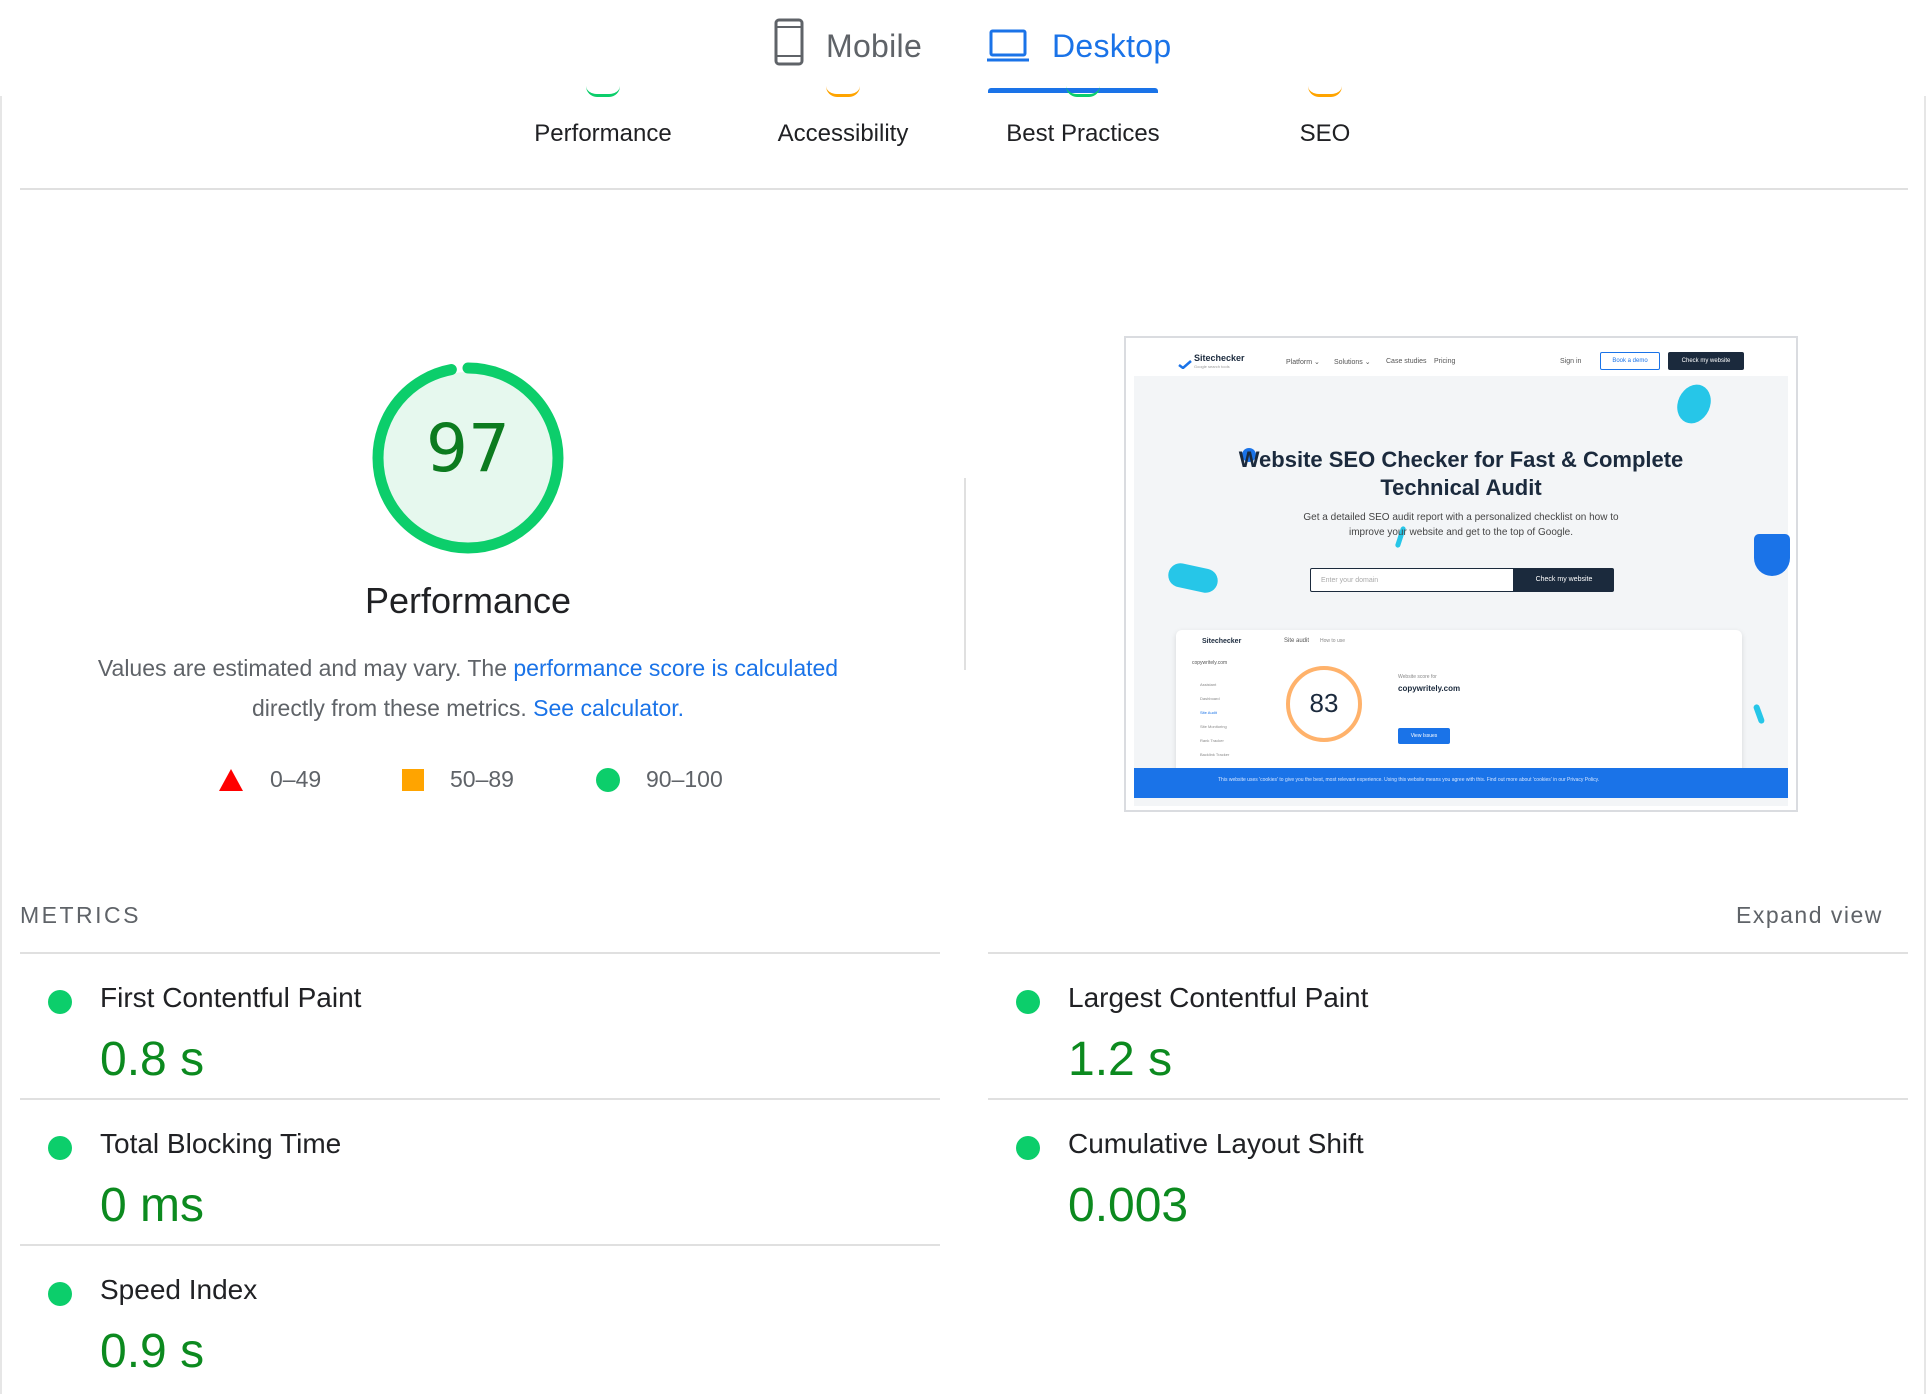 The width and height of the screenshot is (1926, 1394). Describe the element at coordinates (684, 779) in the screenshot. I see `legend-pass-label: 90–100` at that location.